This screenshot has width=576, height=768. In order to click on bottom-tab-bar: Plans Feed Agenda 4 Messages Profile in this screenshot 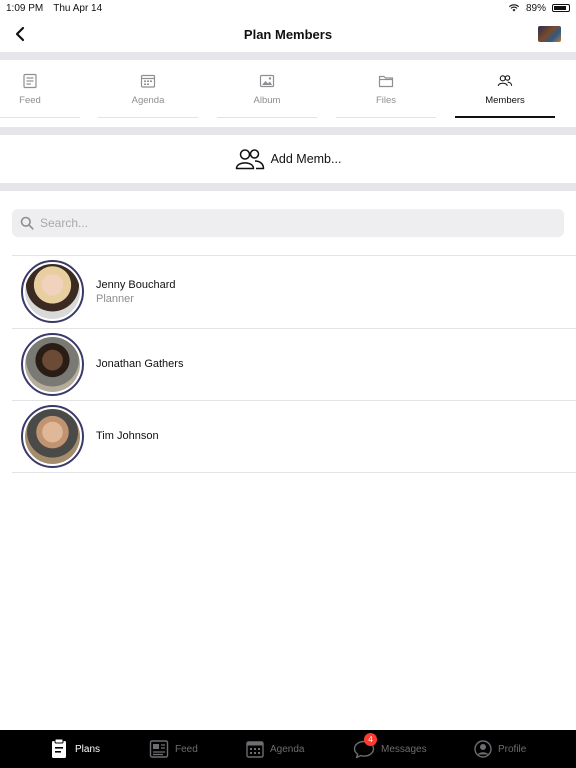, I will do `click(288, 749)`.